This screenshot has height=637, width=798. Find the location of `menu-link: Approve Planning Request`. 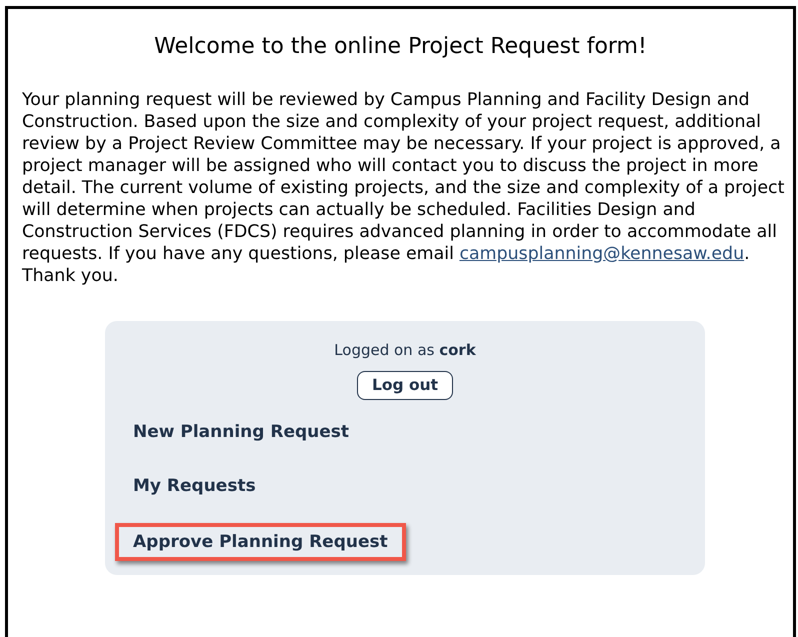

menu-link: Approve Planning Request is located at coordinates (260, 541).